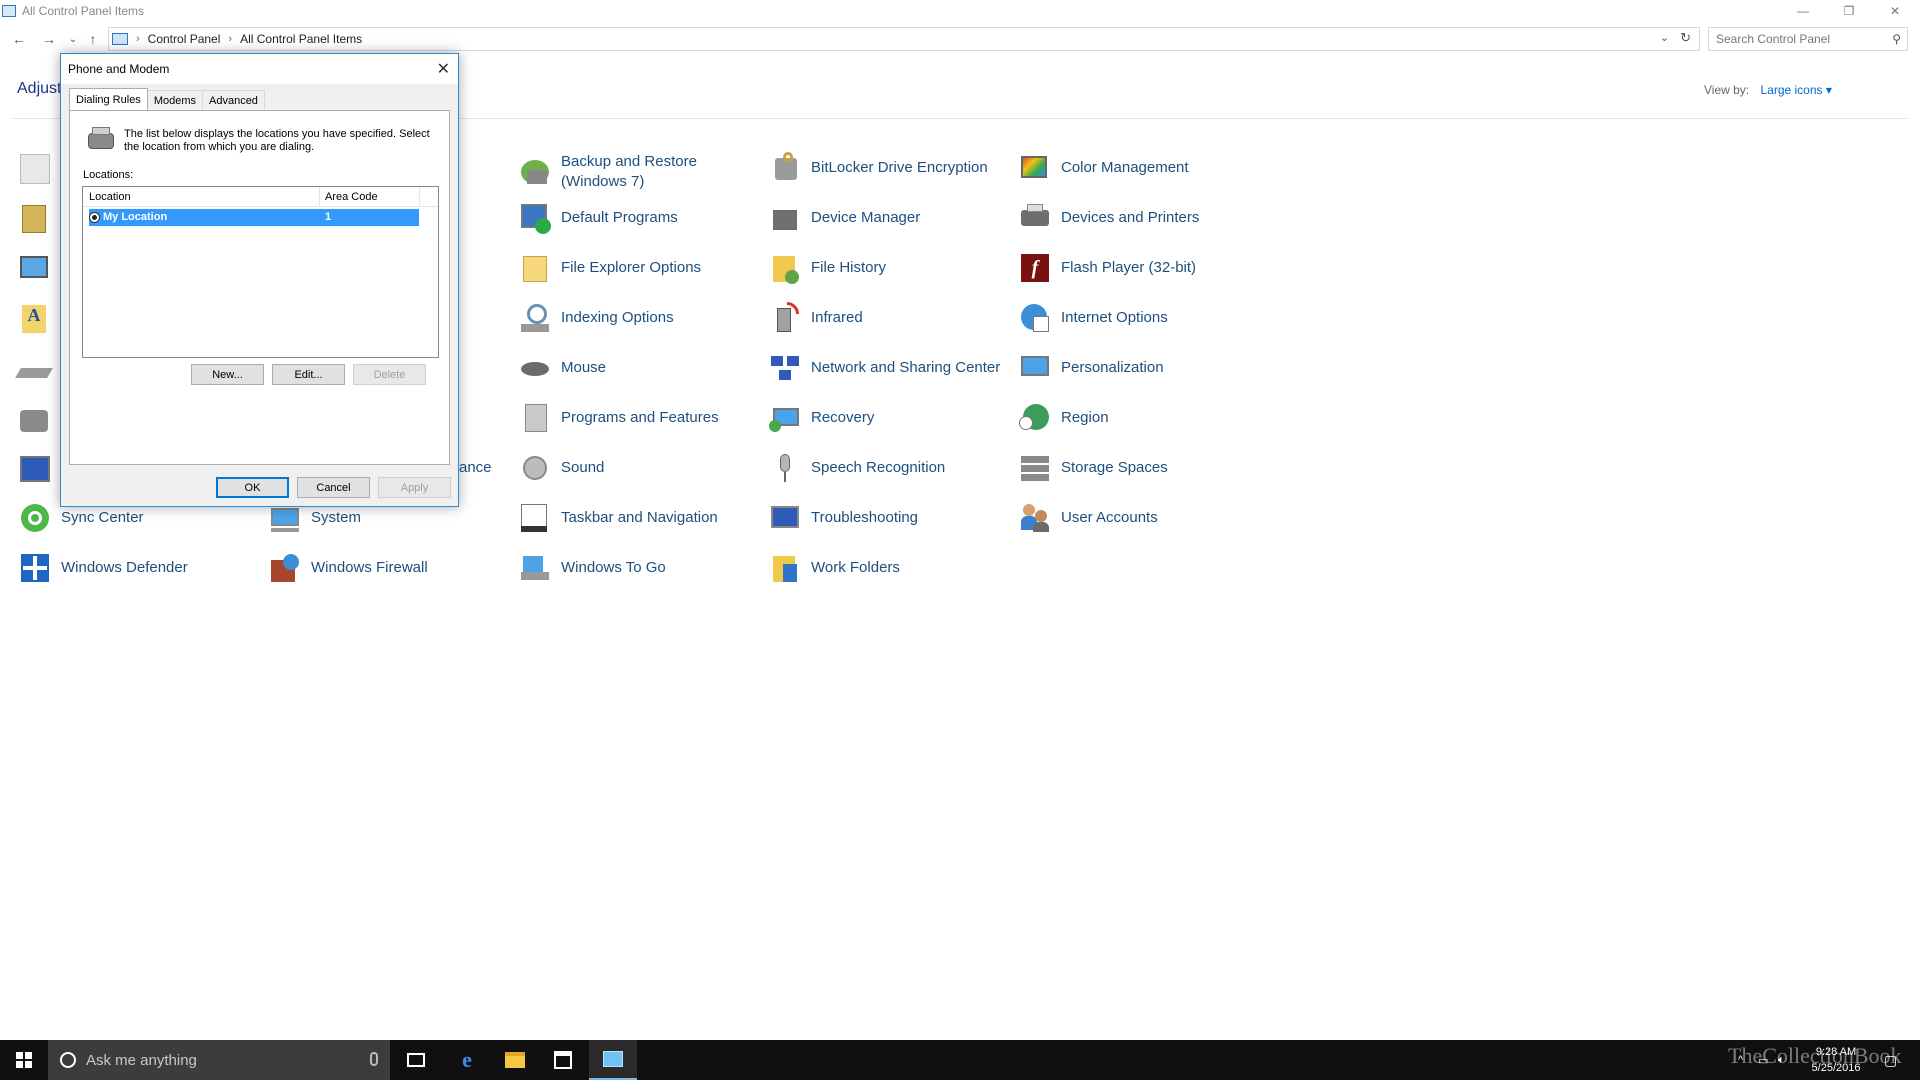 Image resolution: width=1920 pixels, height=1080 pixels. I want to click on cp-item-flash-player: f Flash Player (32-bit), so click(1135, 268).